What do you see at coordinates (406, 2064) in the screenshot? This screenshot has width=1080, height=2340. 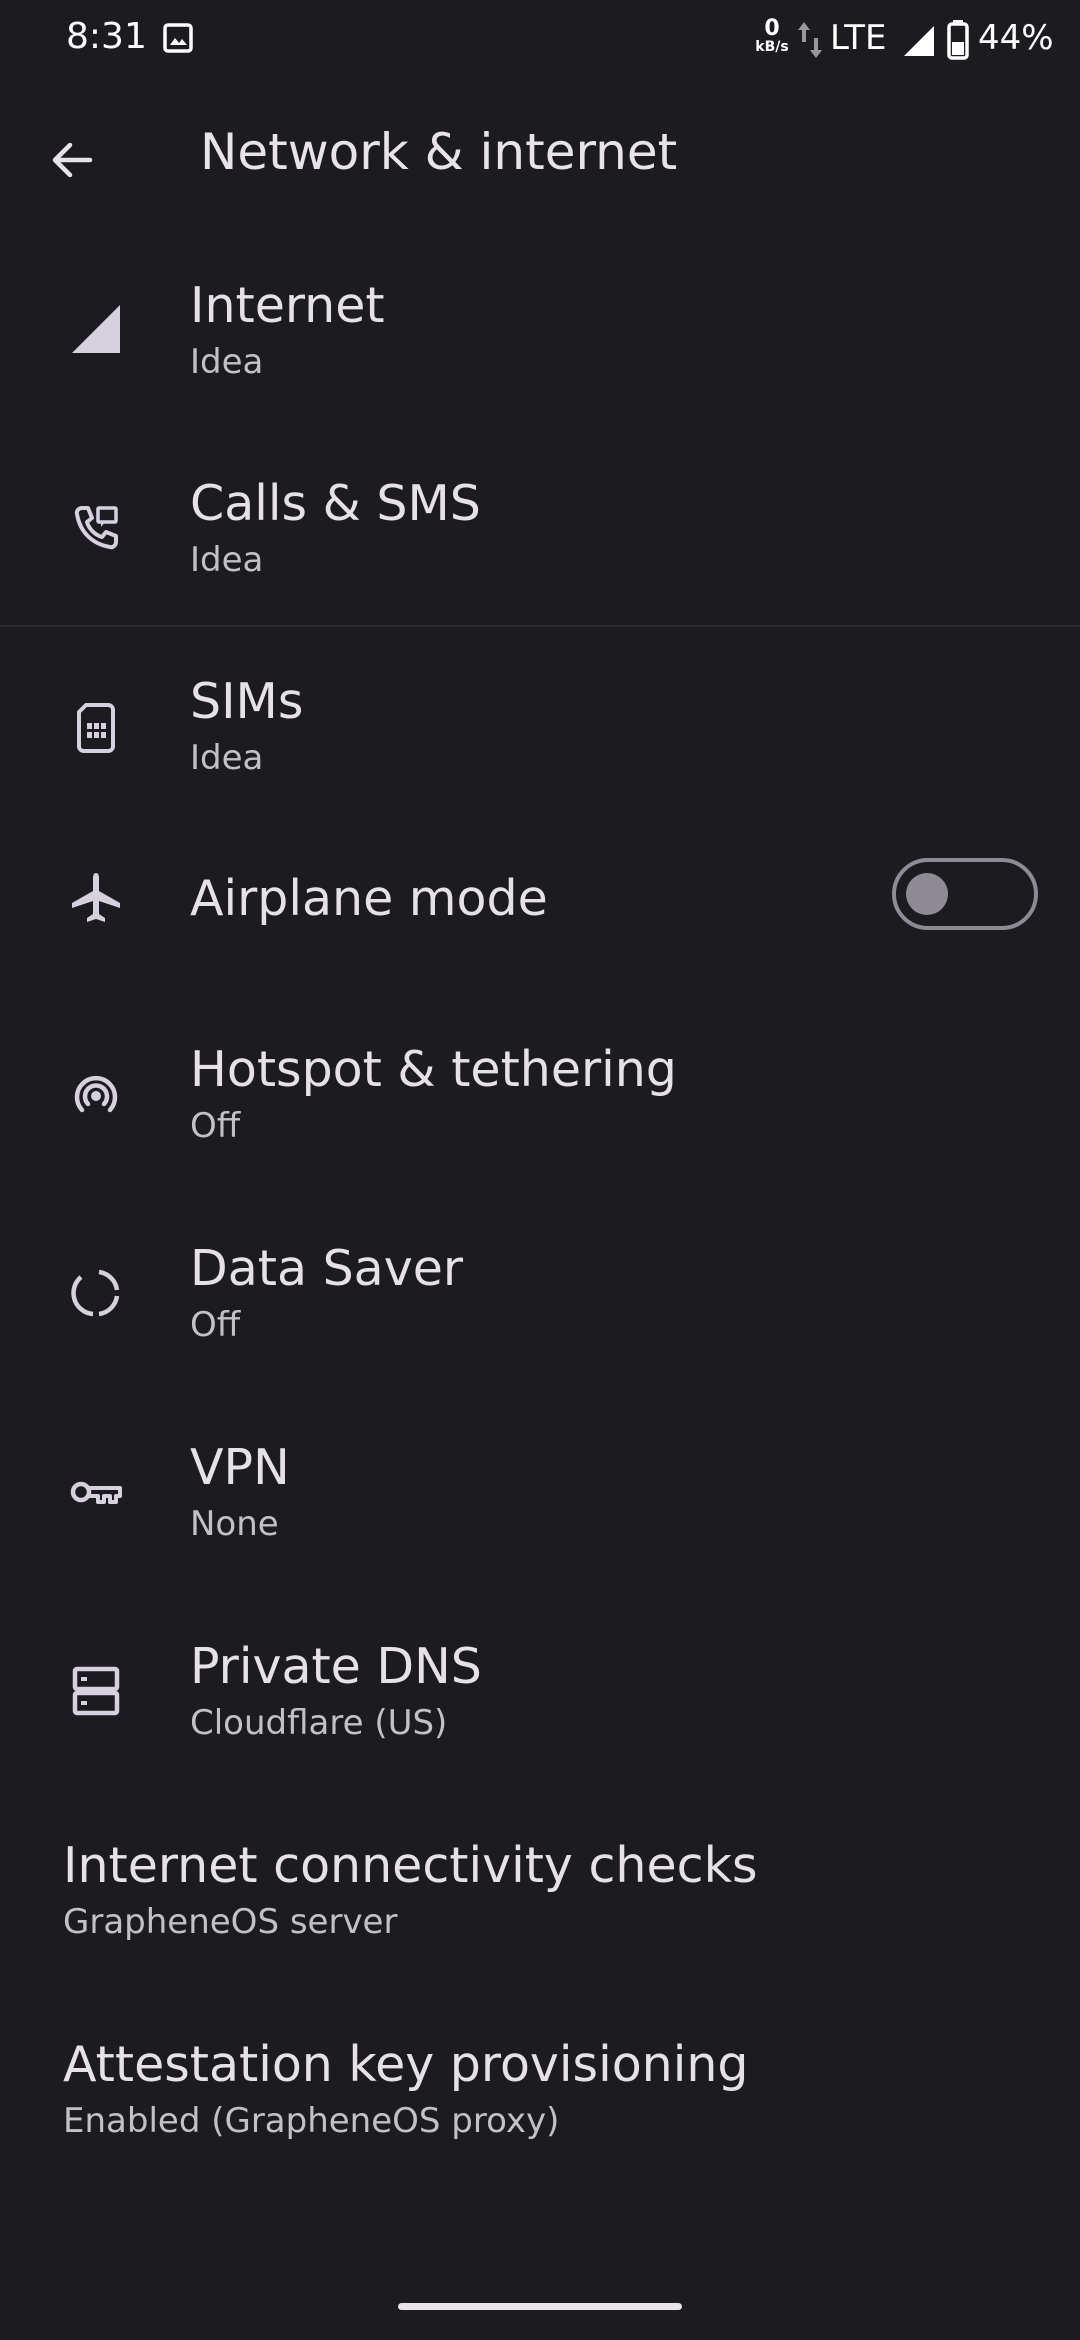 I see `attestation-key-title: Attestation key provisioning` at bounding box center [406, 2064].